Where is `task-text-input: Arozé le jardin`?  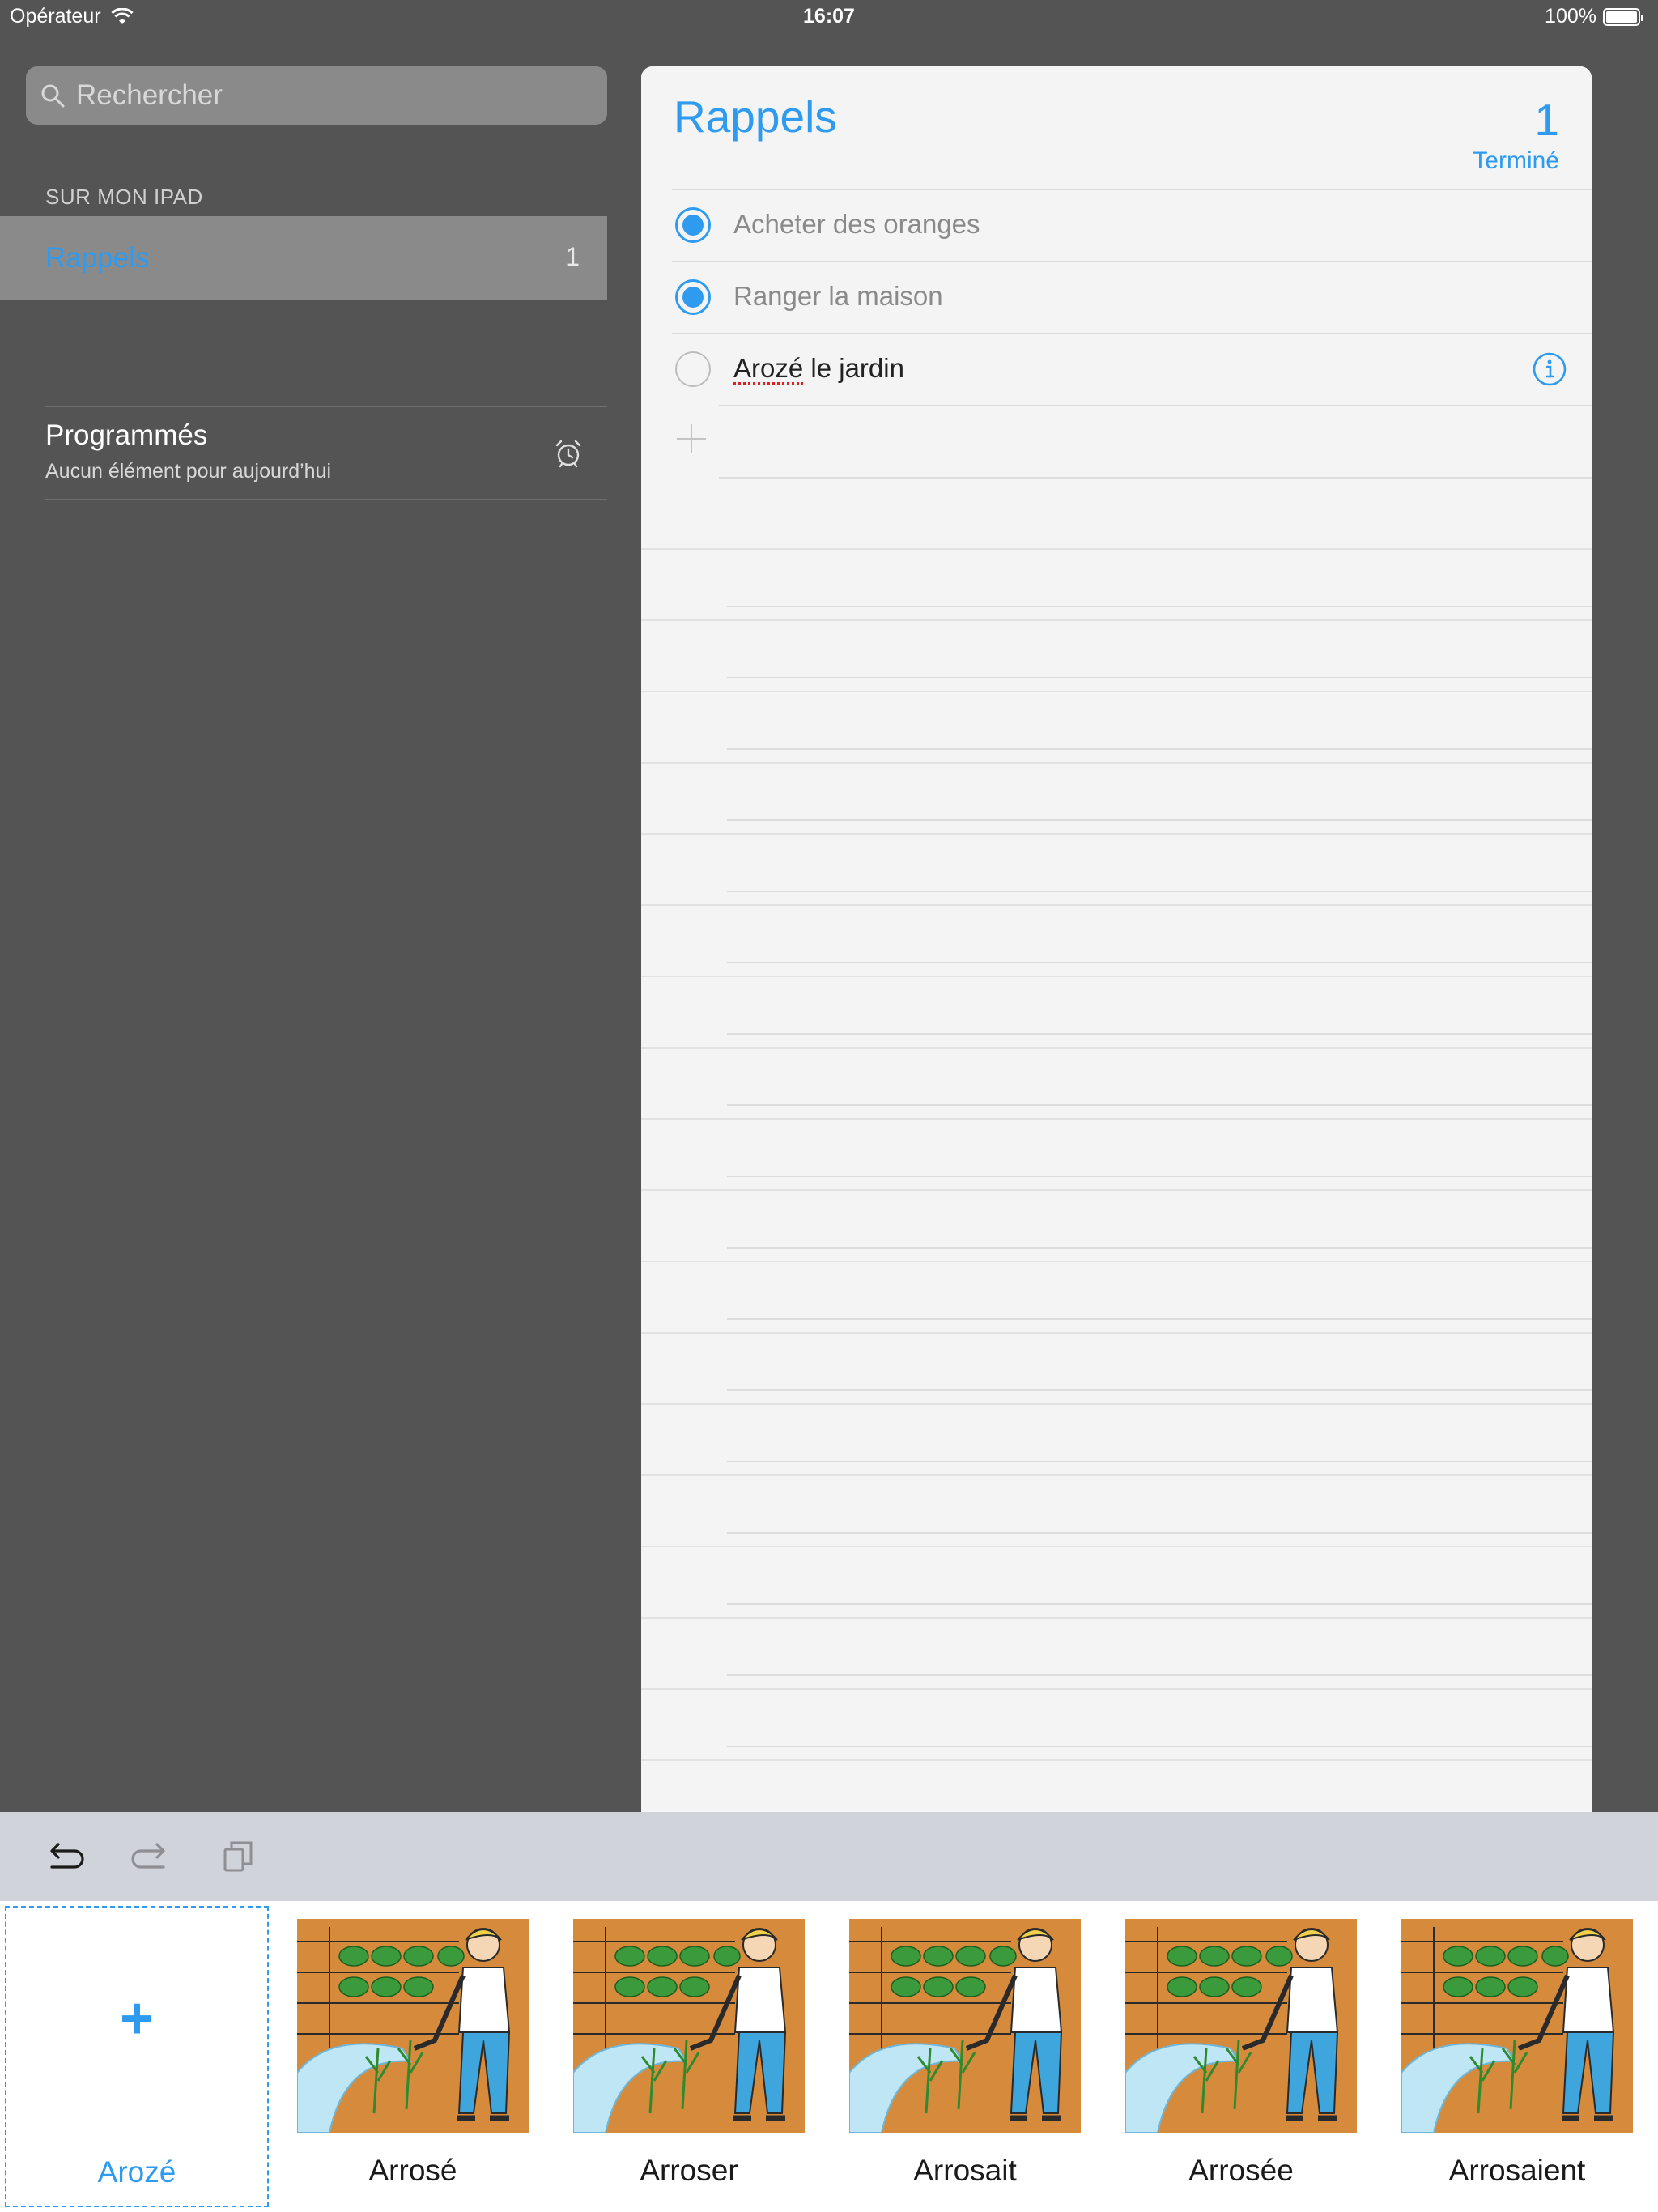
task-text-input: Arozé le jardin is located at coordinates (818, 368).